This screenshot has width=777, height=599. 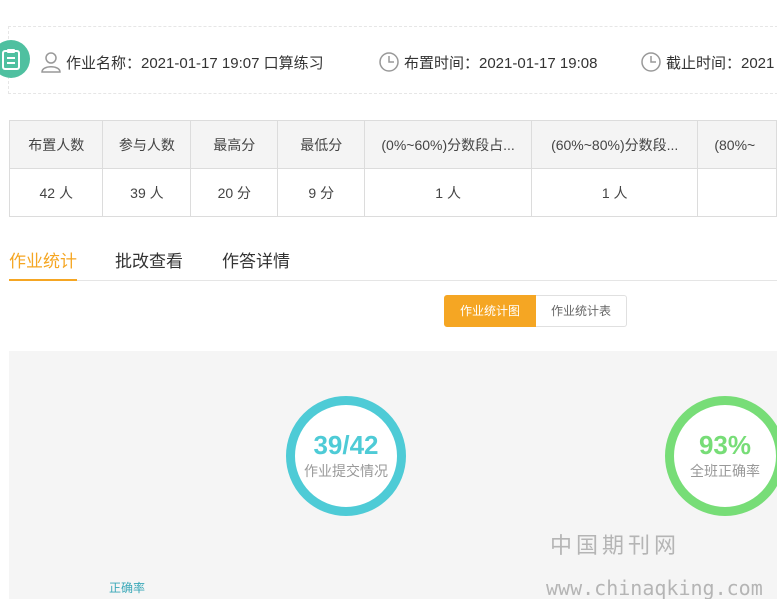 I want to click on col-header: 布置人数, so click(x=56, y=144).